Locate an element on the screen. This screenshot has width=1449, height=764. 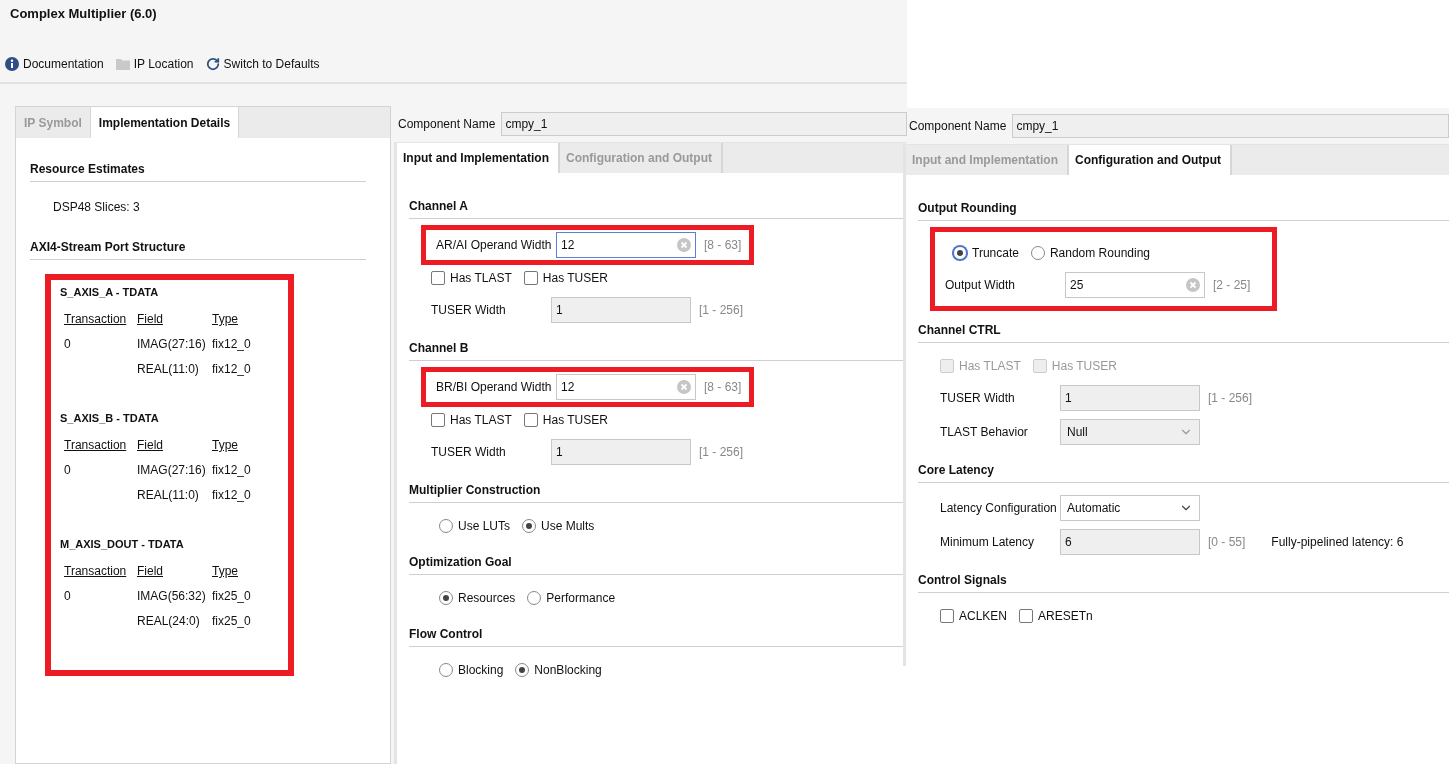
window-title: Complex Multiplier (6.0) is located at coordinates (84, 13).